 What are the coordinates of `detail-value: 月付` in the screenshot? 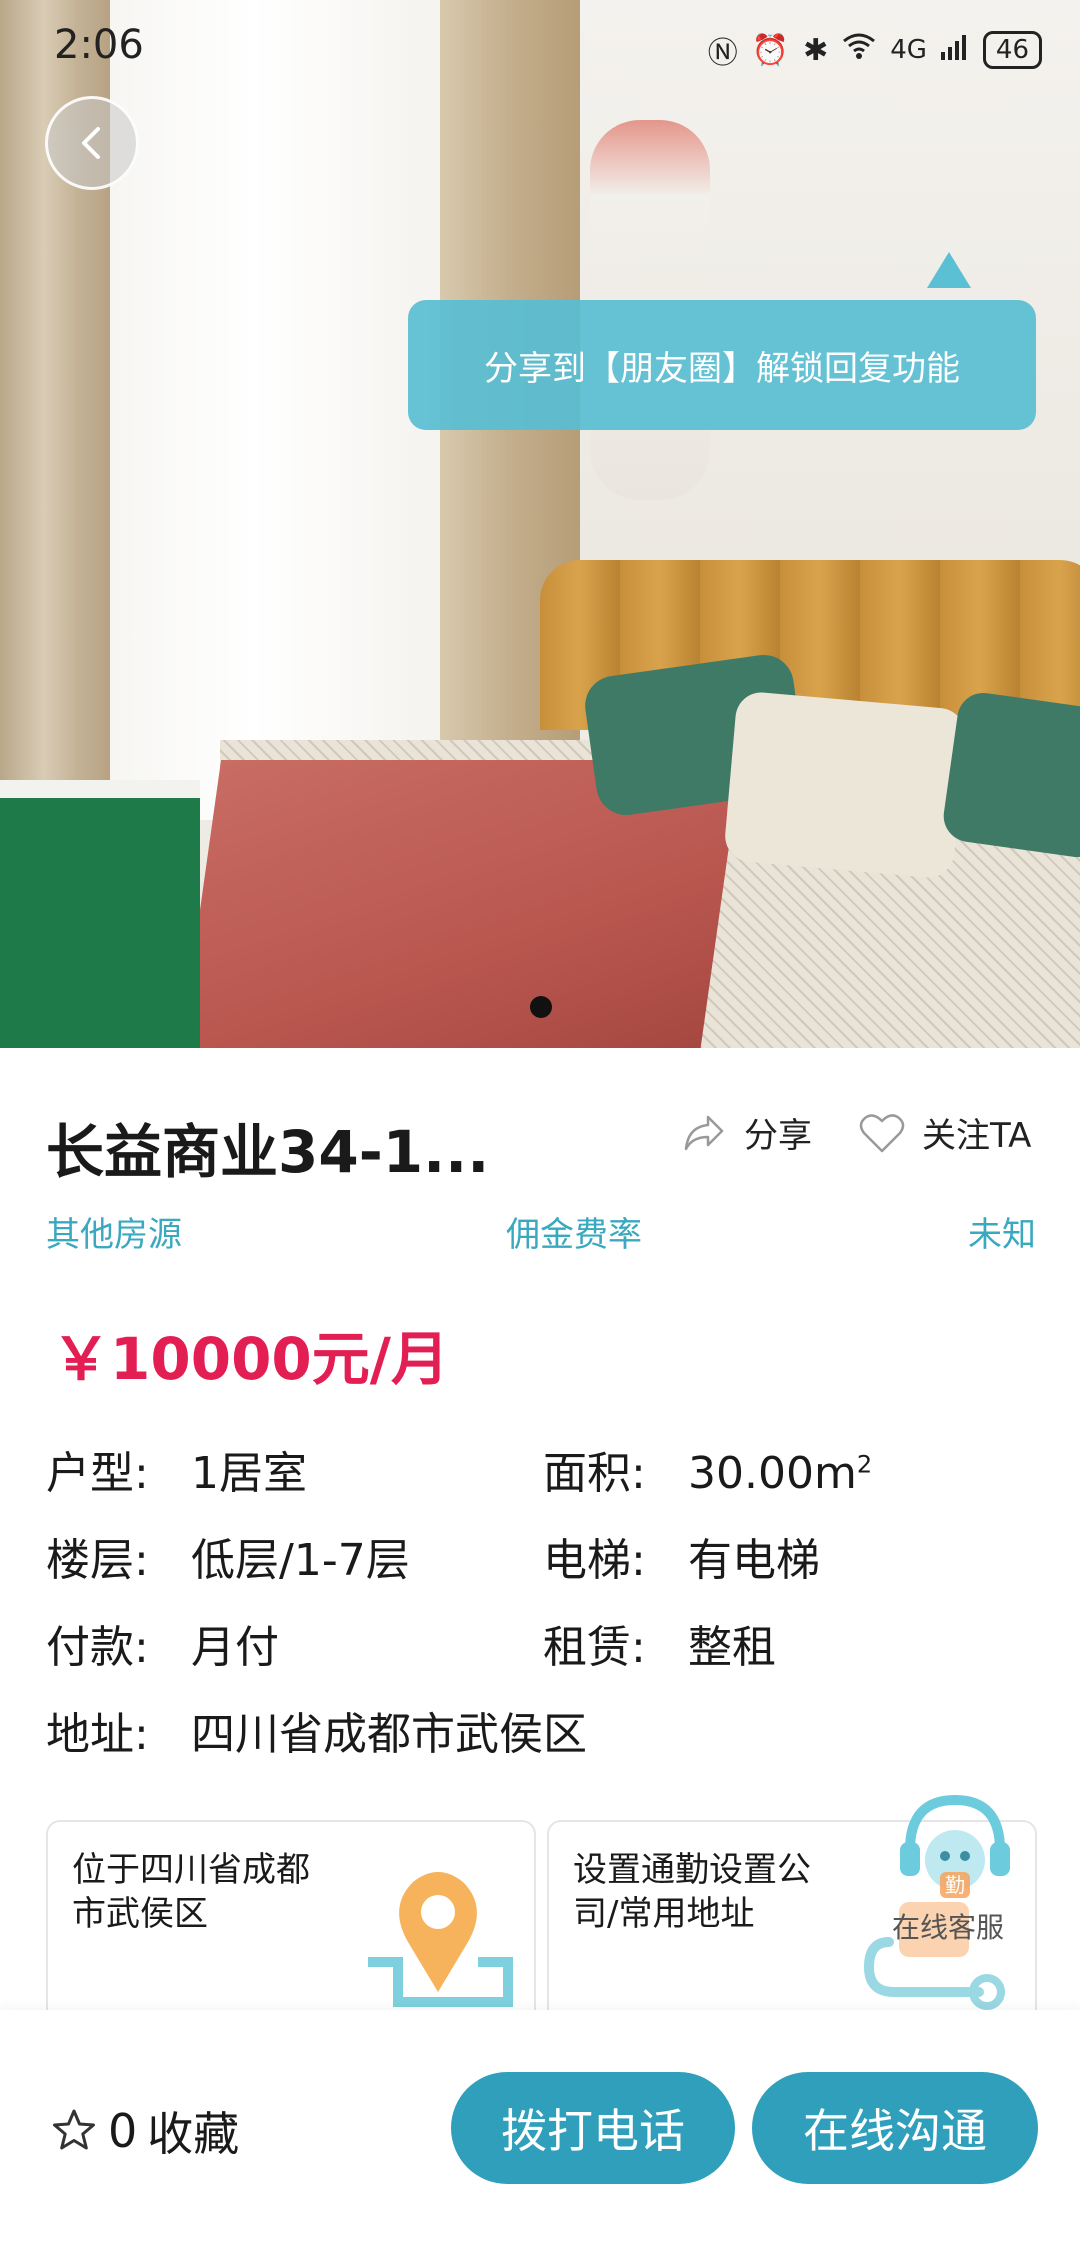 It's located at (235, 1647).